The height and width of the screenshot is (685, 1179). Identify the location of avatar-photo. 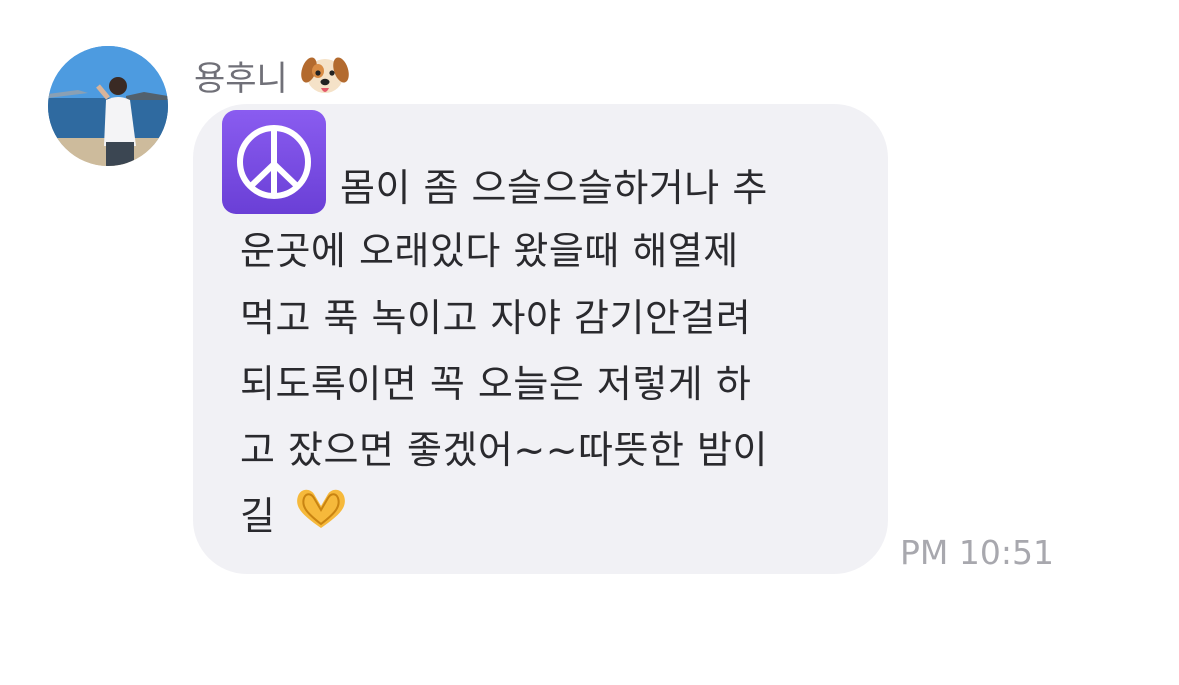
(108, 106).